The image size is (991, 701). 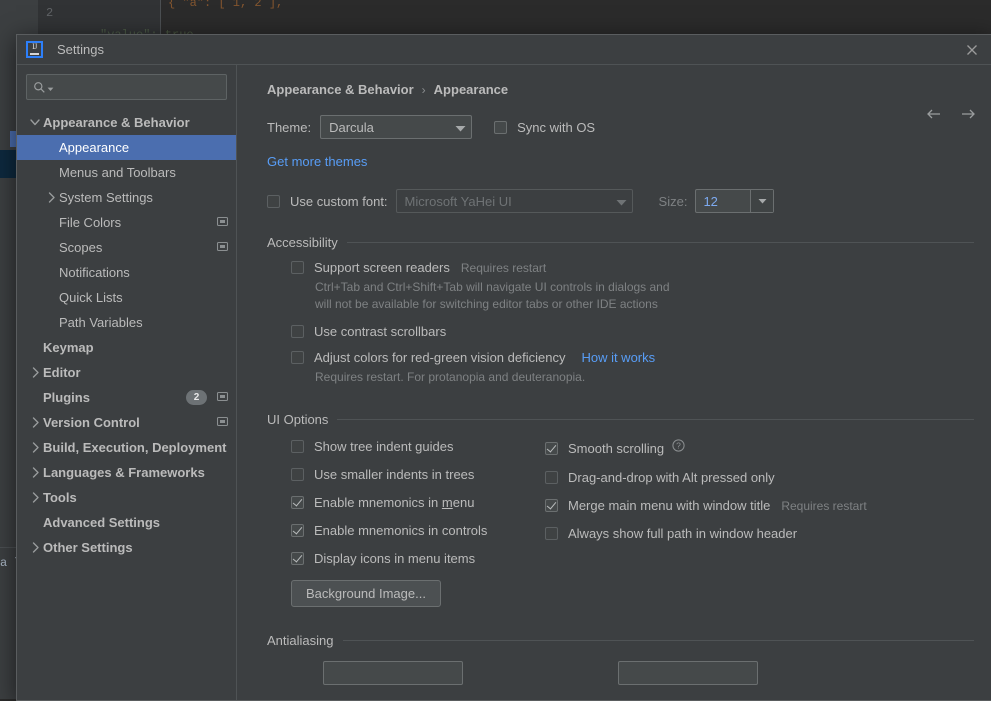 I want to click on search-icon, so click(x=39, y=87).